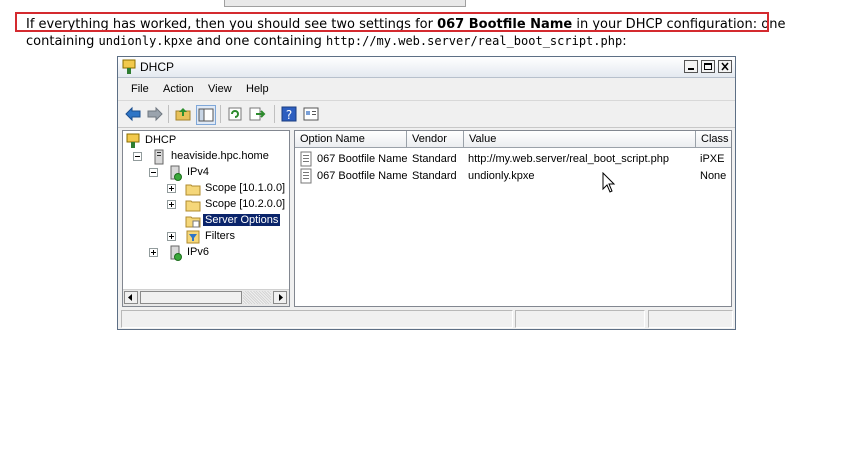  I want to click on menu-action: Action, so click(178, 89).